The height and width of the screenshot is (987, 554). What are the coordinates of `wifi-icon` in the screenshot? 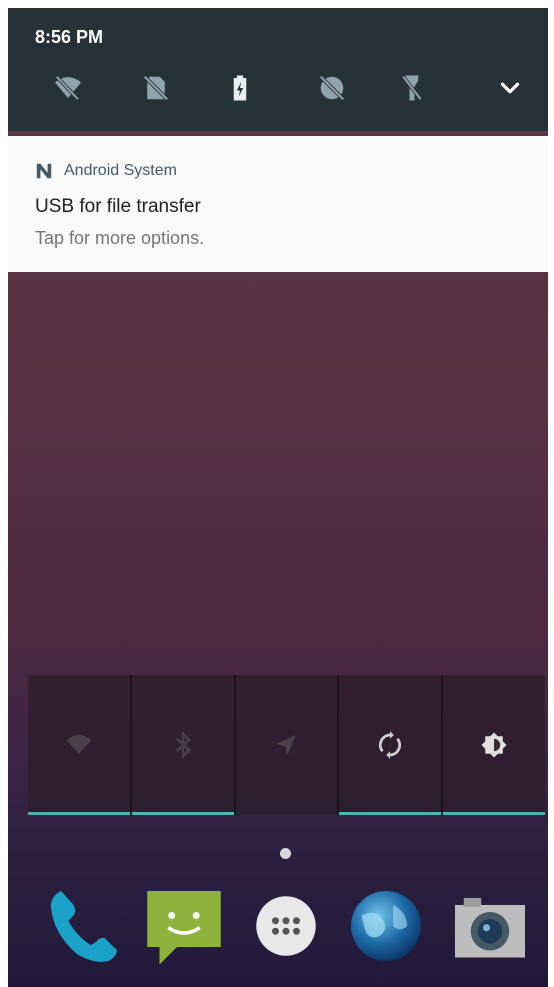 It's located at (79, 744).